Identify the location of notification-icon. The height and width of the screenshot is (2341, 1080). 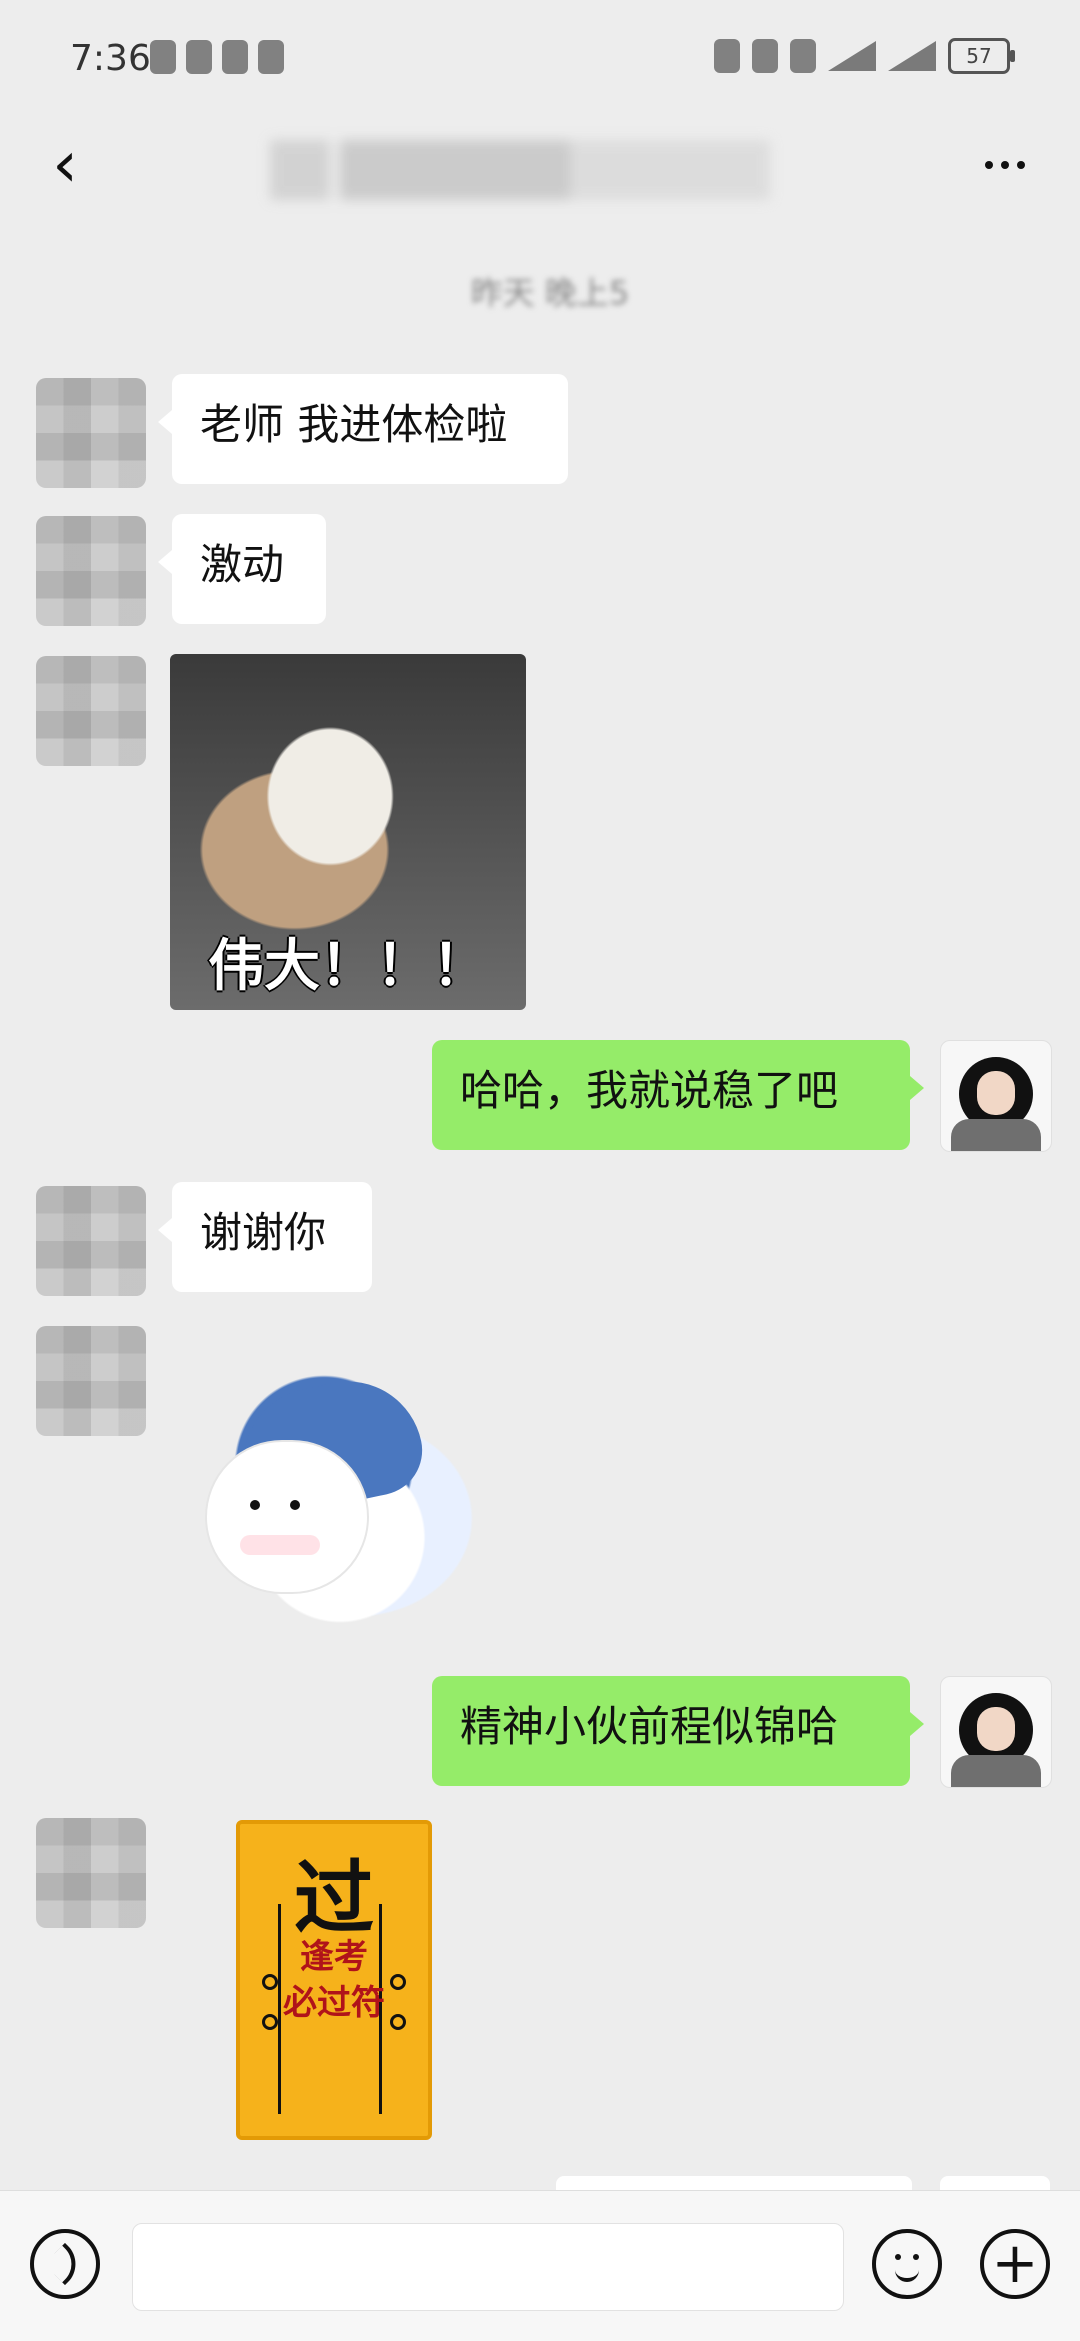
(199, 57).